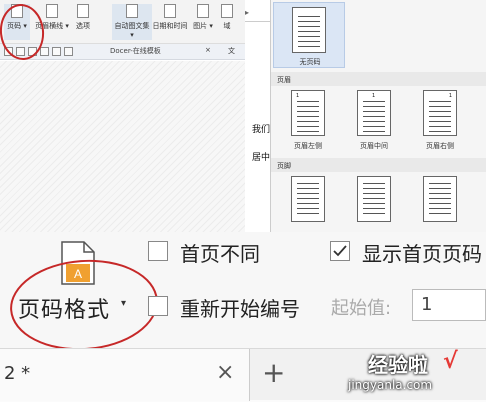 The width and height of the screenshot is (486, 402). I want to click on annotation-circle, so click(84, 305).